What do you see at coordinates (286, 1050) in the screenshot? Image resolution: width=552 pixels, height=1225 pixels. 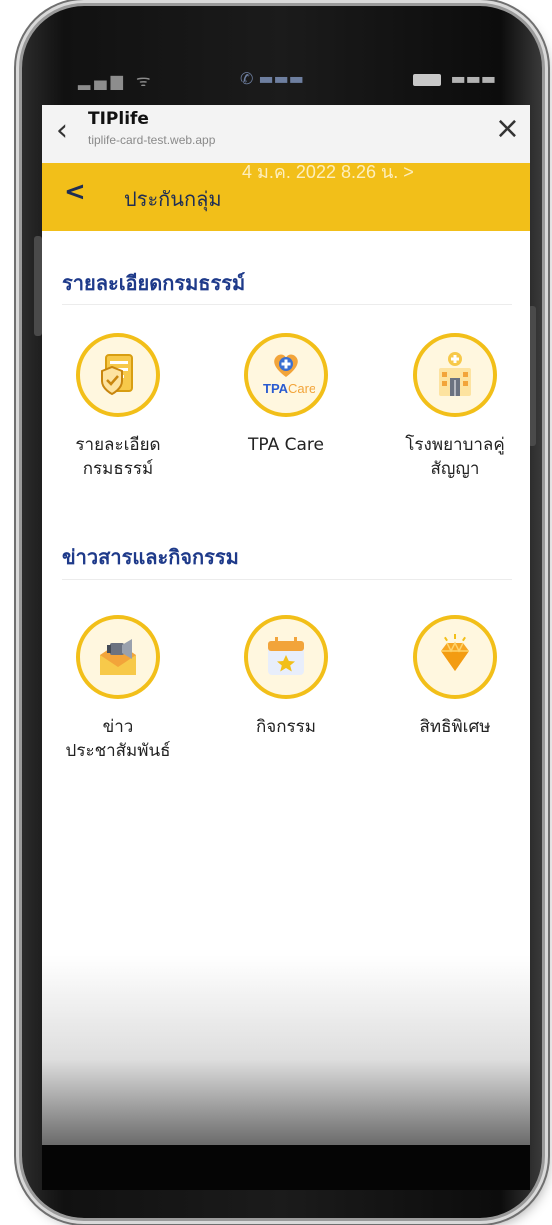 I see `bottom-shadow` at bounding box center [286, 1050].